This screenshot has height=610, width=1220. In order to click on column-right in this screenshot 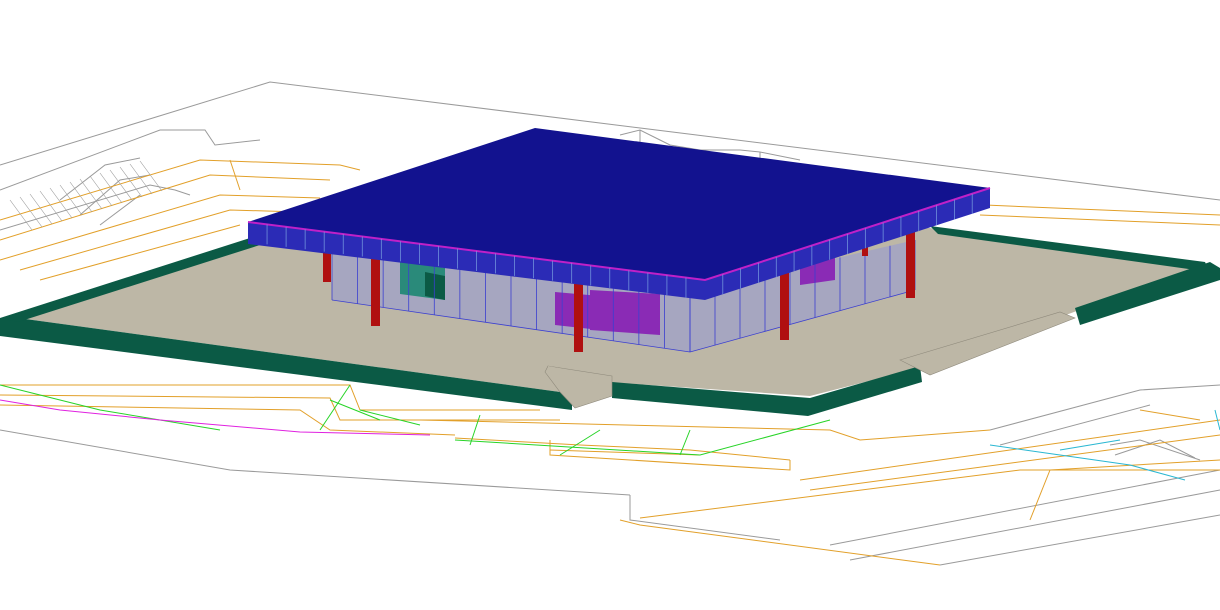, I will do `click(910, 263)`.